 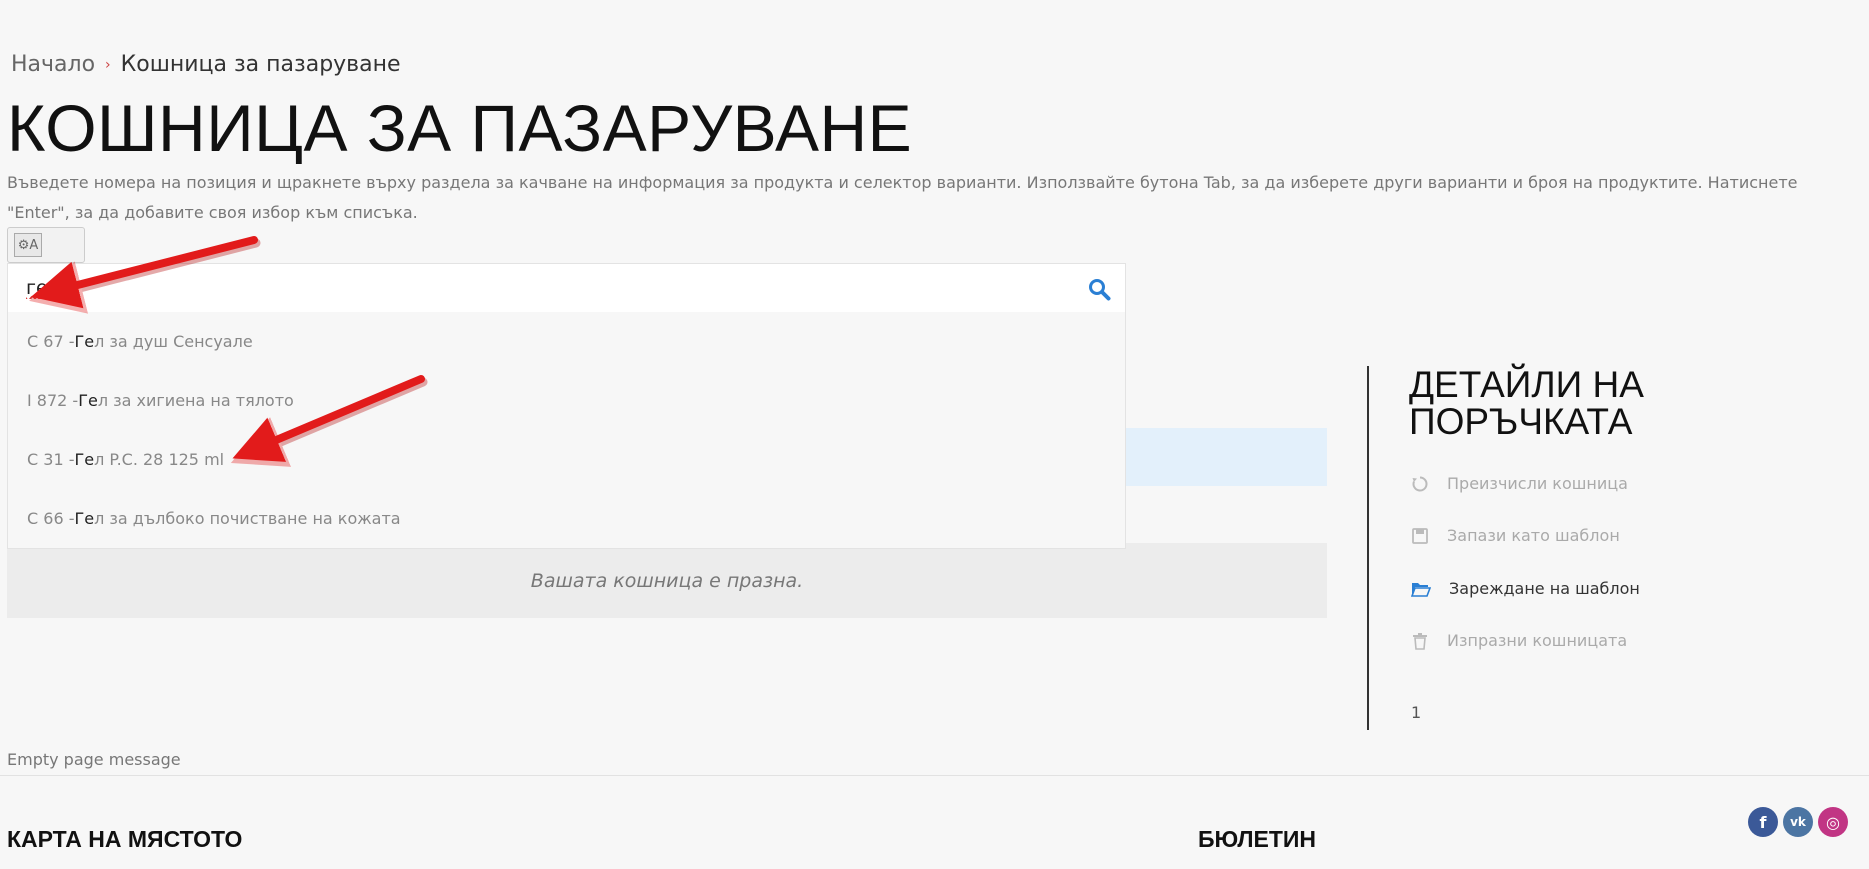 I want to click on load-template-button: Зареждане на шаблон, so click(x=1525, y=588).